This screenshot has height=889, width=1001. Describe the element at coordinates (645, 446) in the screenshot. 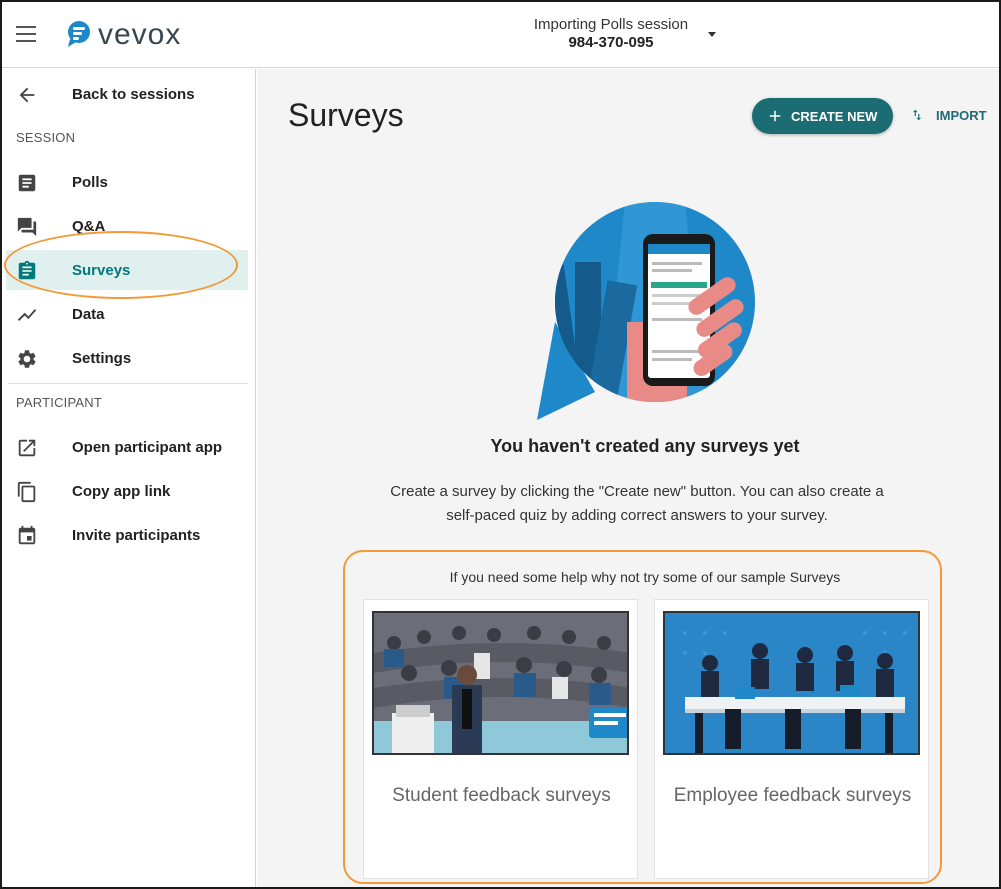

I see `empty-state-title: You haven't created any surveys yet` at that location.